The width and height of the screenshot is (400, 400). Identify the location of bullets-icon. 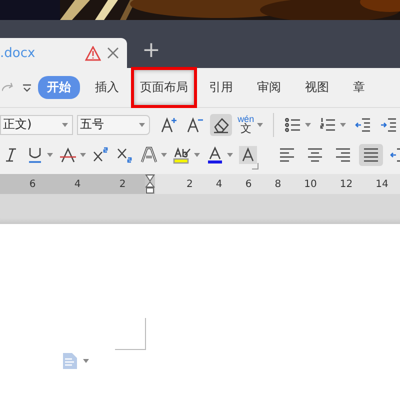
(293, 125).